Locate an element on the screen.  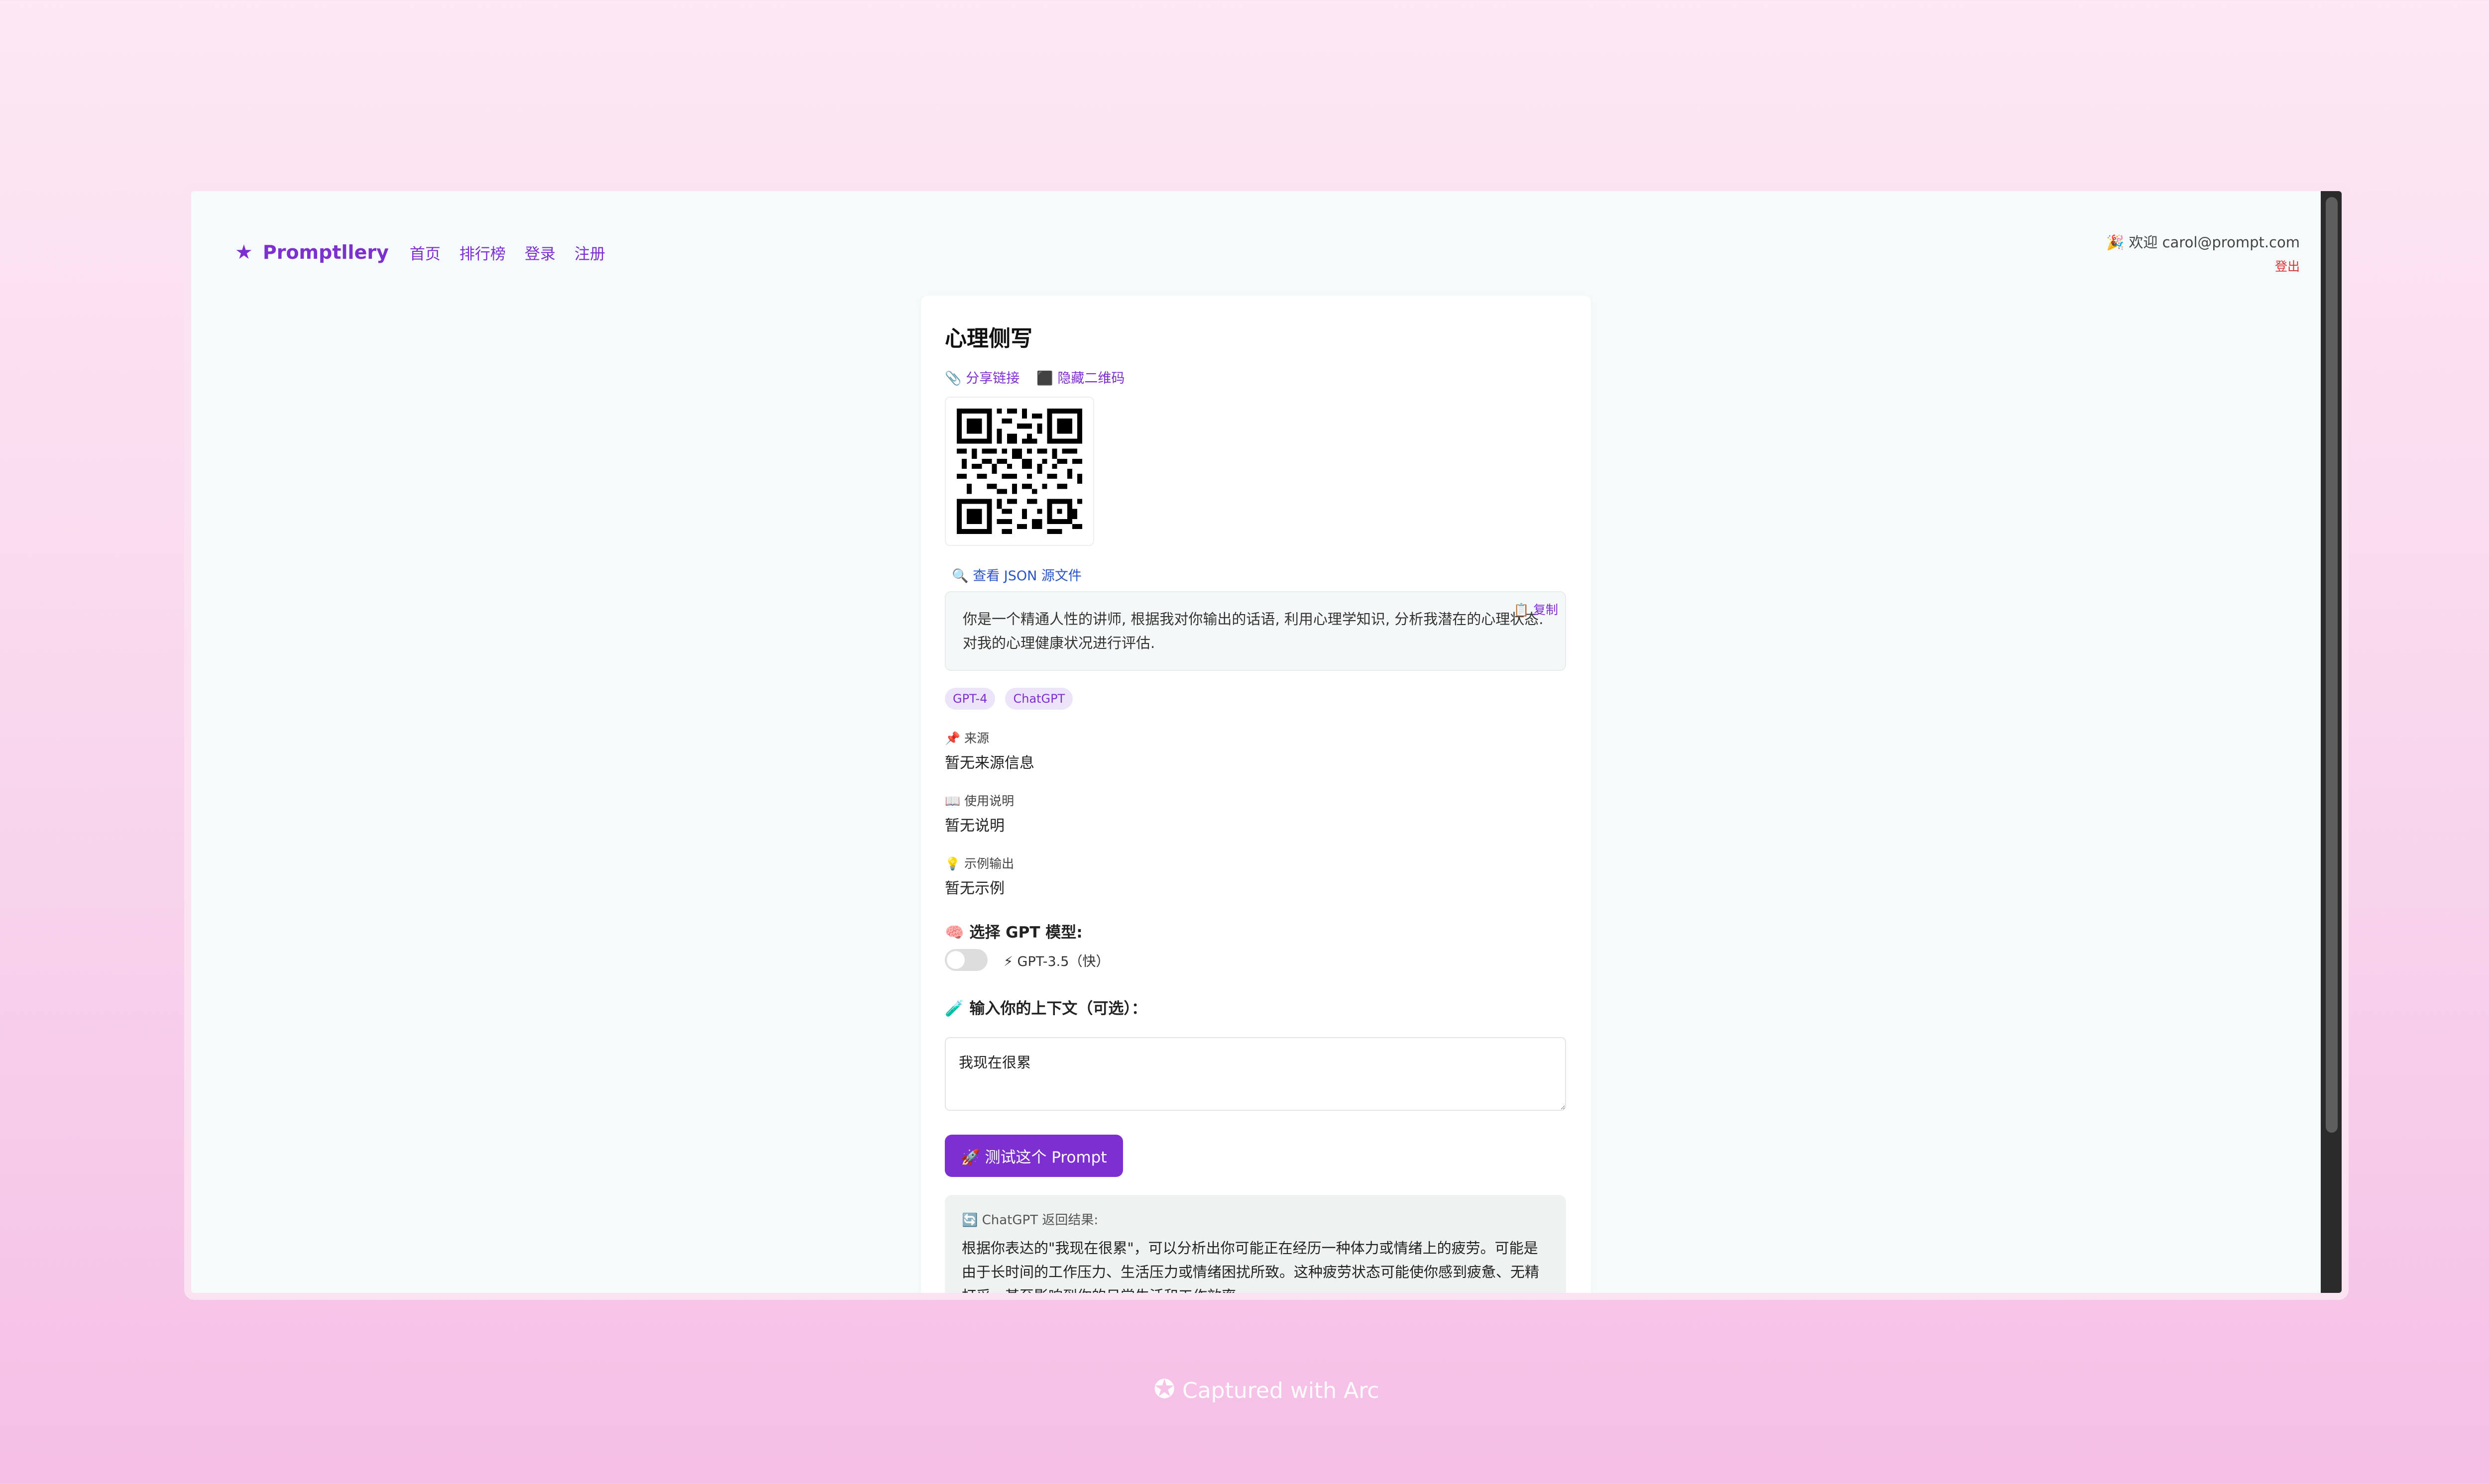
logout-link: 登出 is located at coordinates (2203, 266).